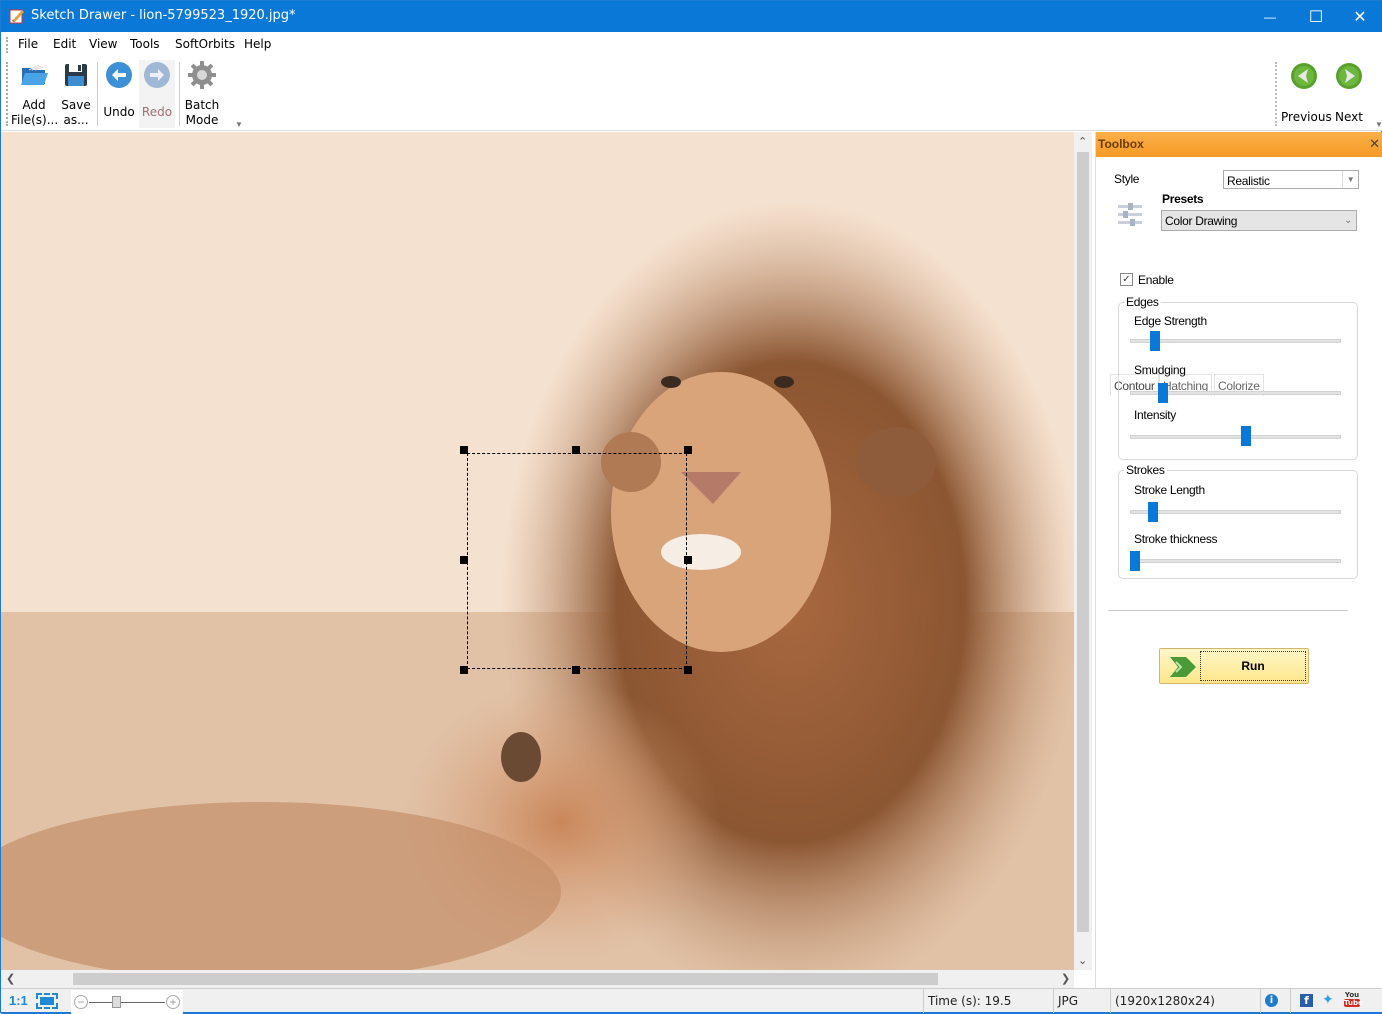 The height and width of the screenshot is (1014, 1382). Describe the element at coordinates (1130, 214) in the screenshot. I see `presets-sliders-icon` at that location.